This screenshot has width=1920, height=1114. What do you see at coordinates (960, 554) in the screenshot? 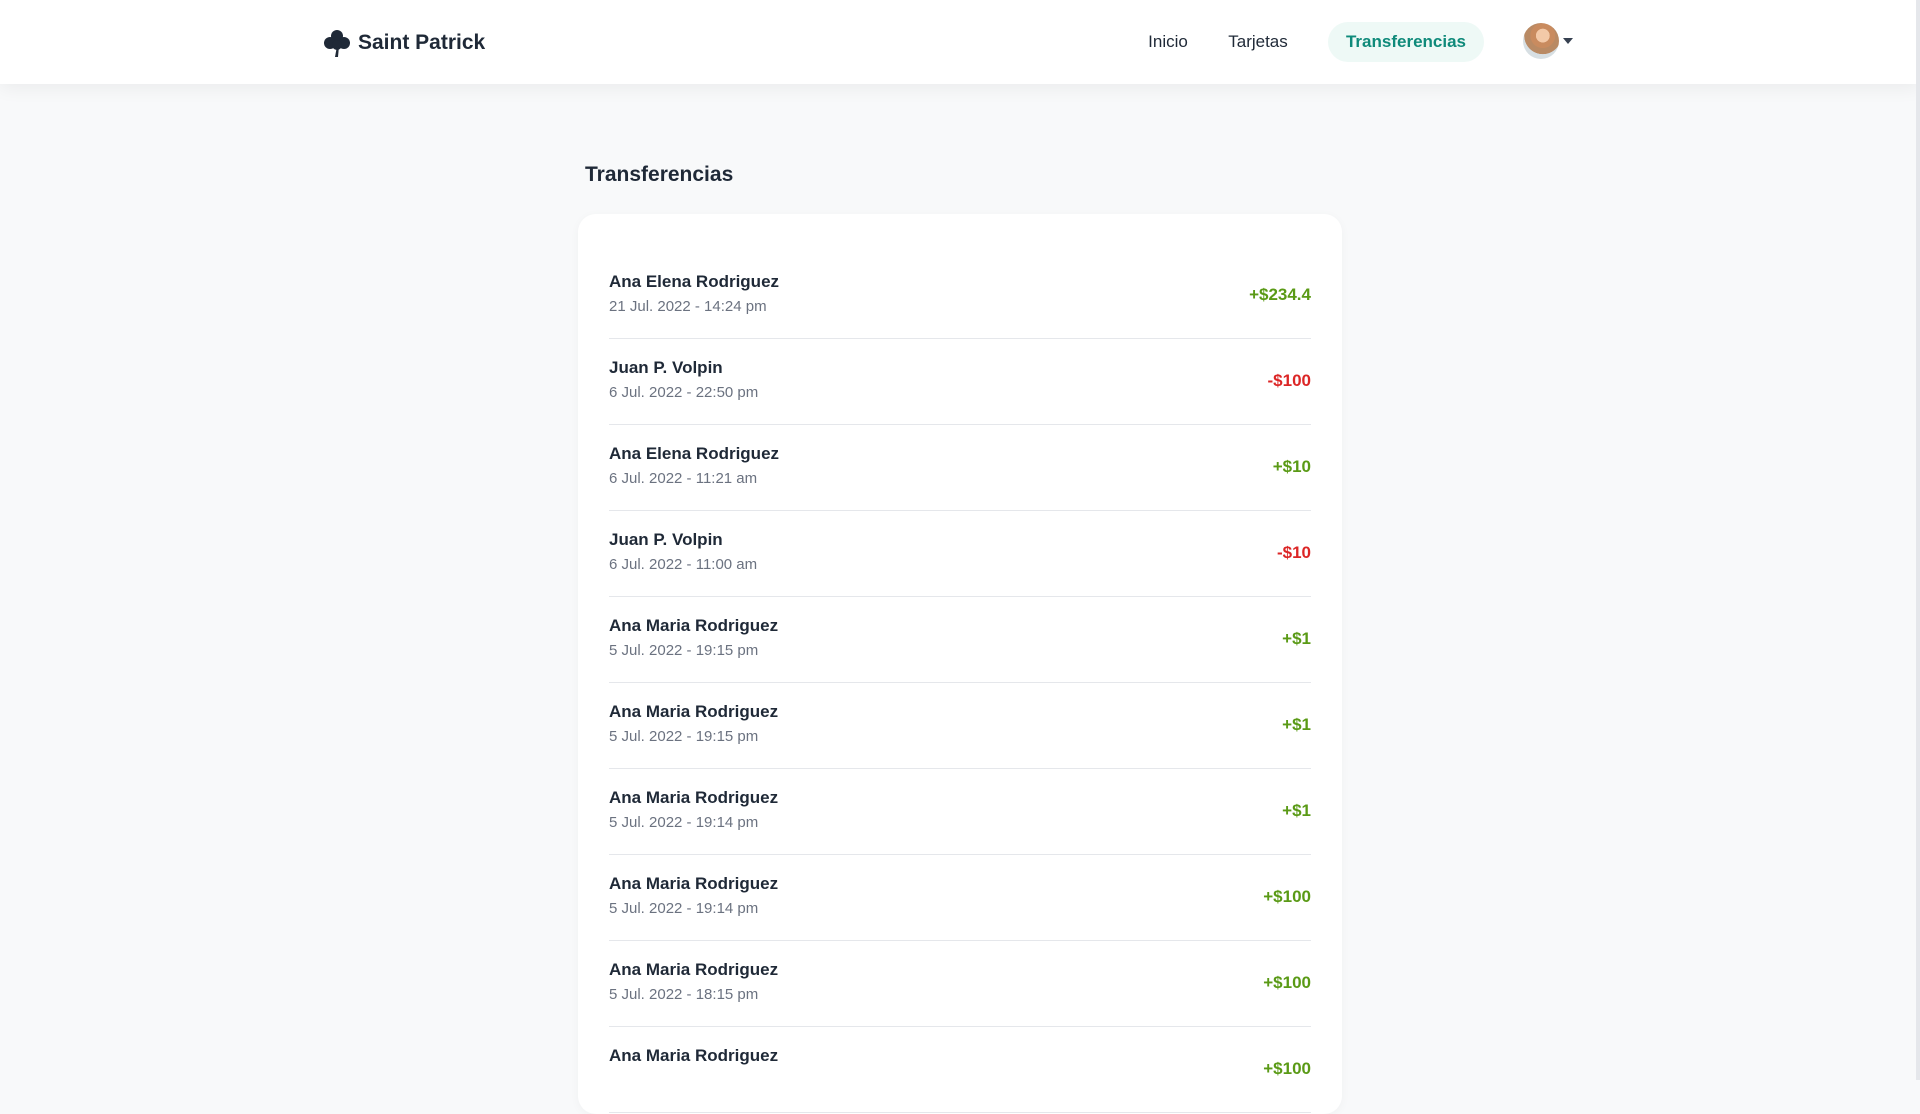
I see `transfer-row: Juan P. Volpin 6 Jul. 2022 - 11:00 am -$10` at bounding box center [960, 554].